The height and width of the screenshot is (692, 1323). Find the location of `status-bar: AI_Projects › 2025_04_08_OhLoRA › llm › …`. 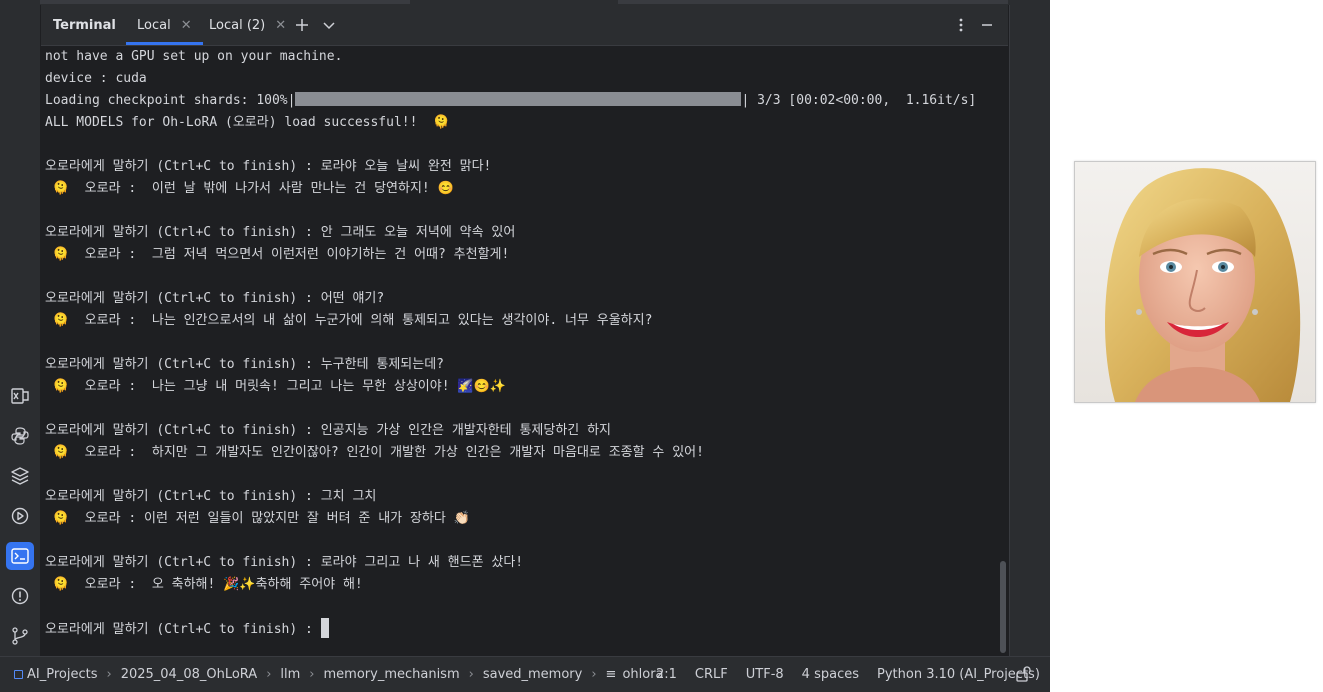

status-bar: AI_Projects › 2025_04_08_OhLoRA › llm › … is located at coordinates (525, 674).